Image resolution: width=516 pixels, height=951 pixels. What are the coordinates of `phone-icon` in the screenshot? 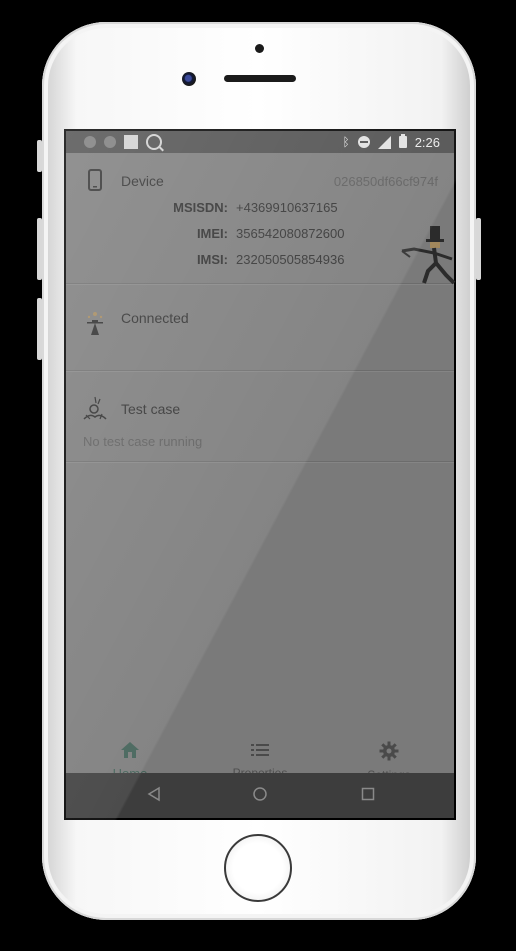 It's located at (95, 180).